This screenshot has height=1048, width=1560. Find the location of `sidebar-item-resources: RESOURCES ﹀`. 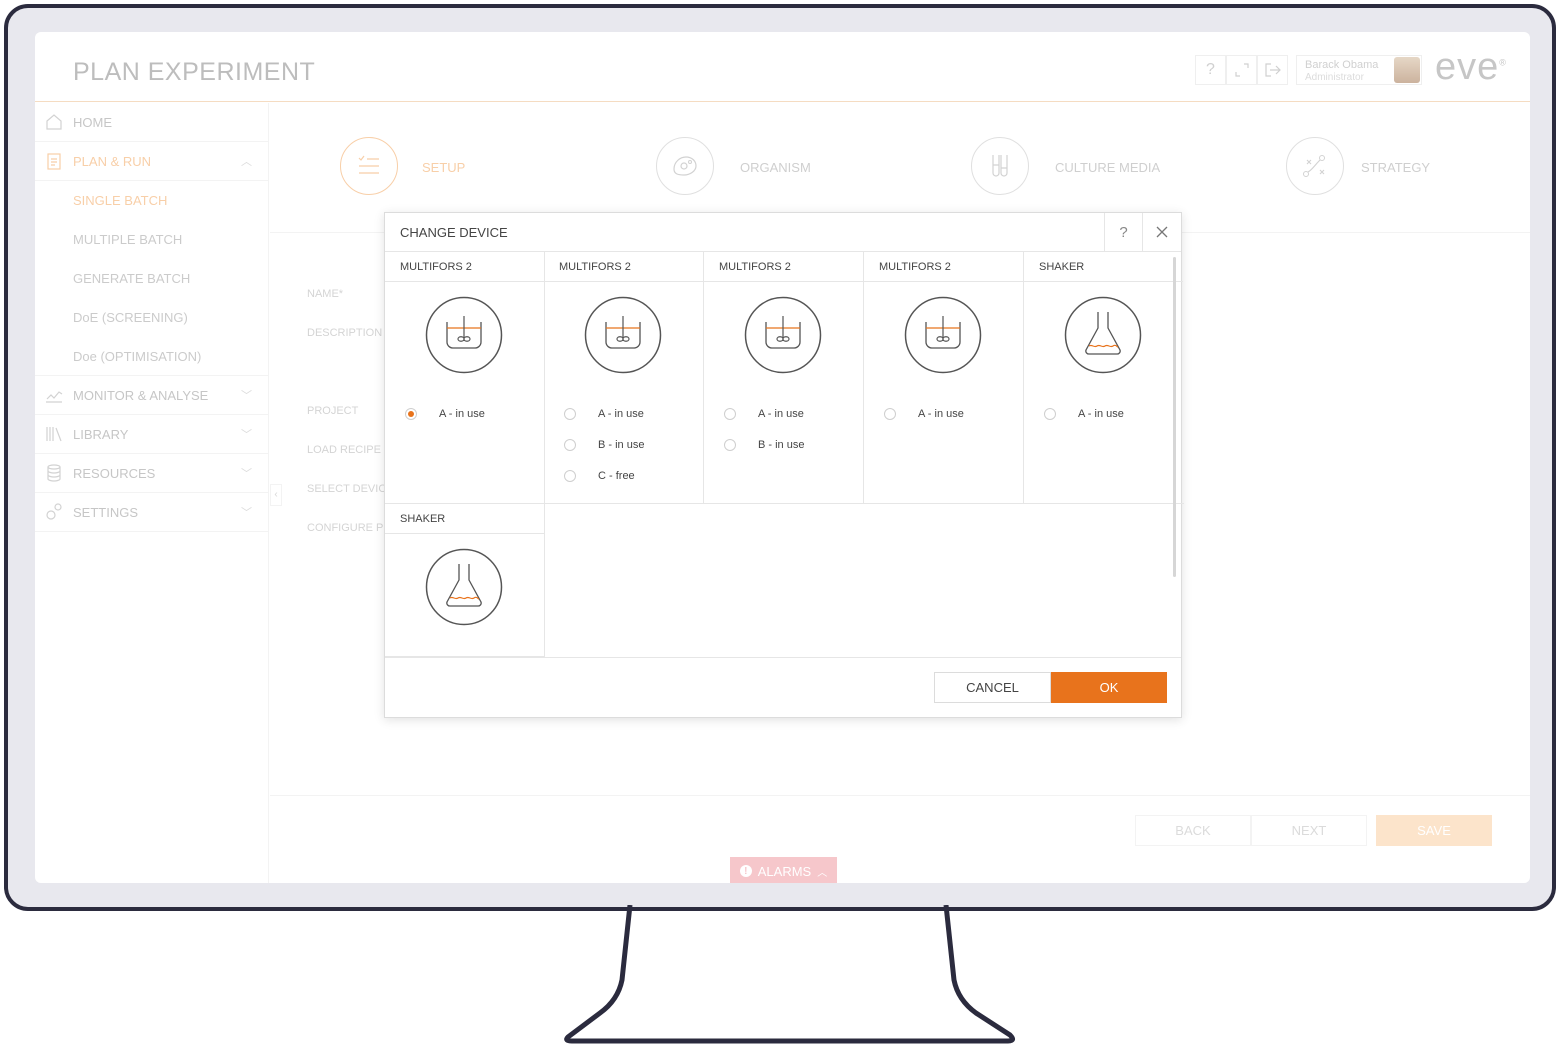

sidebar-item-resources: RESOURCES ﹀ is located at coordinates (151, 473).